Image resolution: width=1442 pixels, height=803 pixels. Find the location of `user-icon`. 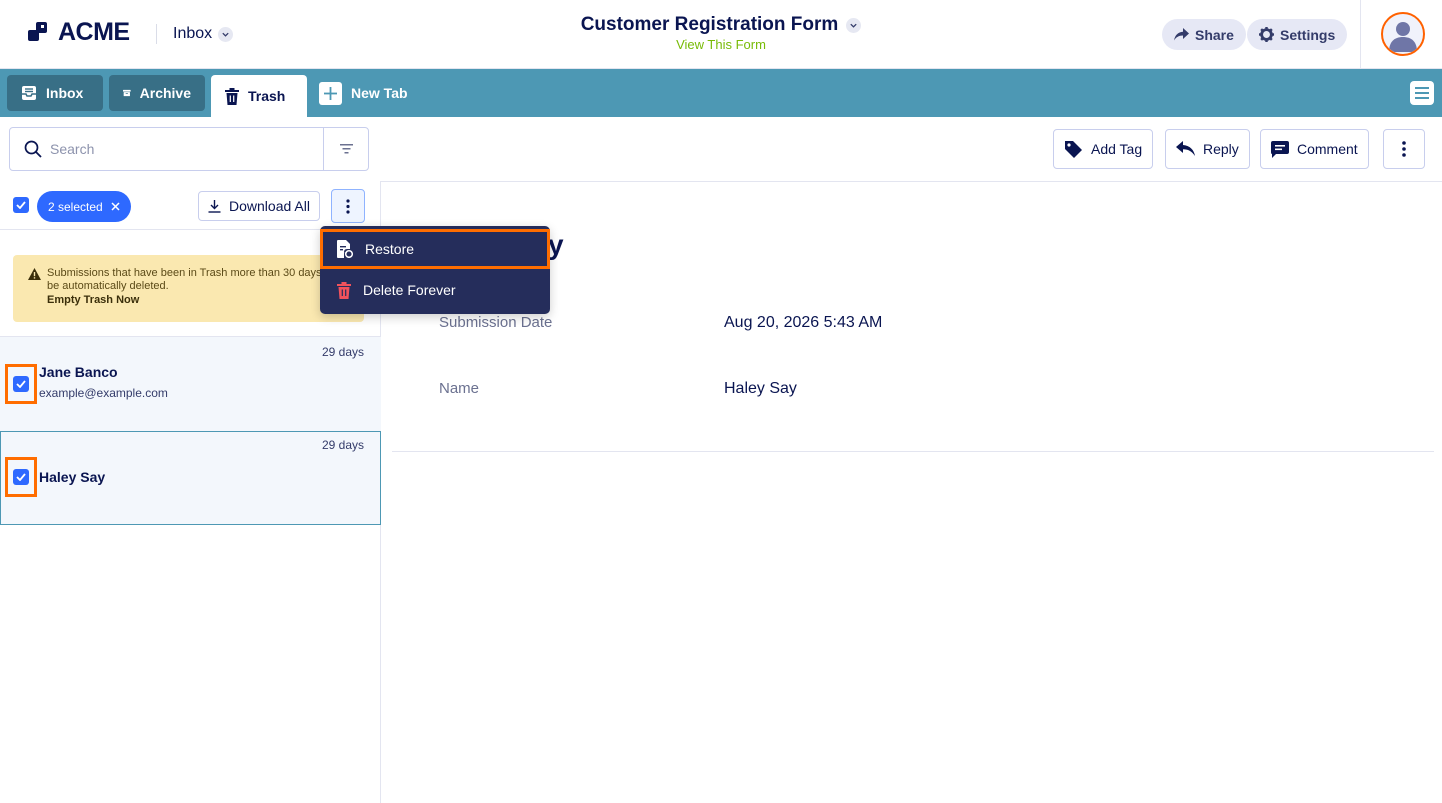

user-icon is located at coordinates (1403, 37).